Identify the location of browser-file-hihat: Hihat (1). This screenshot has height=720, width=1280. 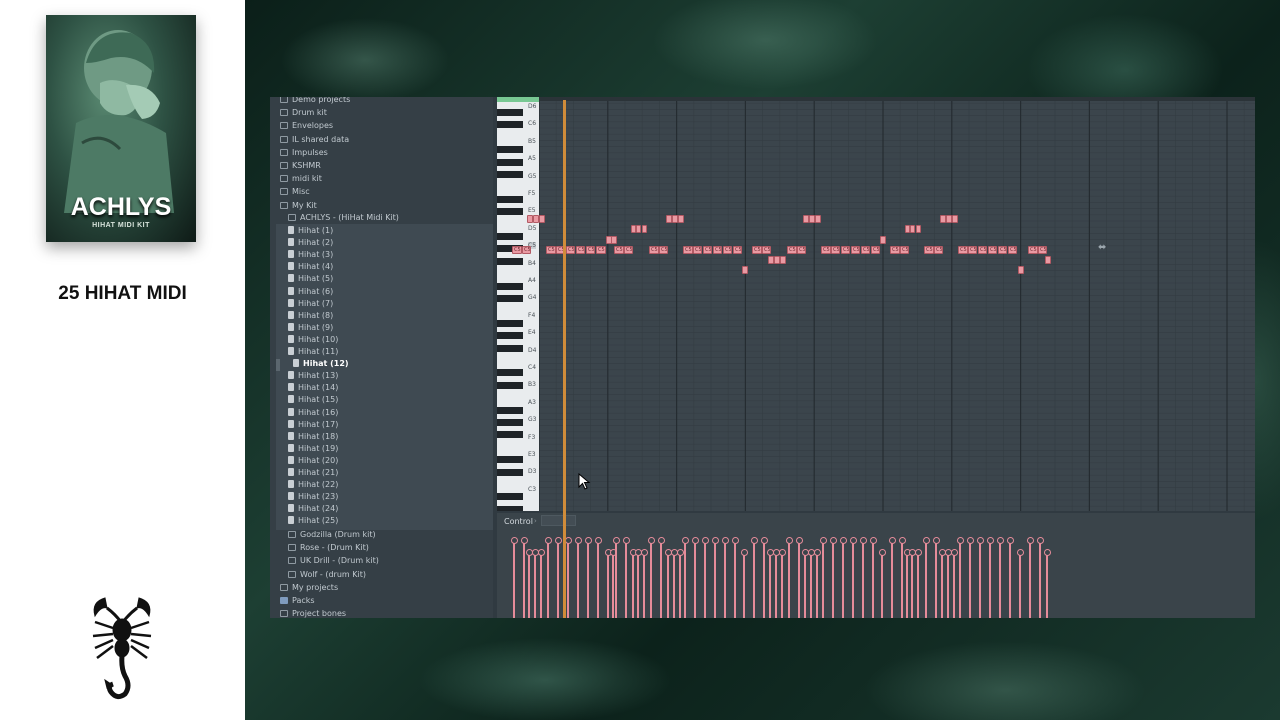
(310, 231).